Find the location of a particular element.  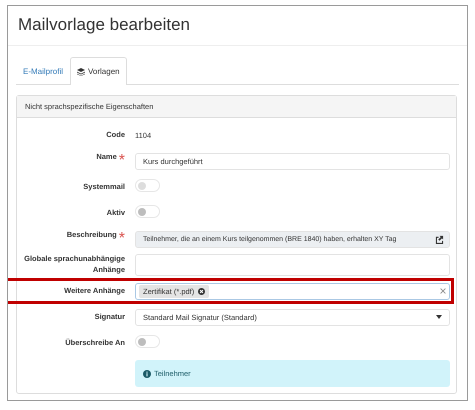

remove-icon is located at coordinates (202, 291).